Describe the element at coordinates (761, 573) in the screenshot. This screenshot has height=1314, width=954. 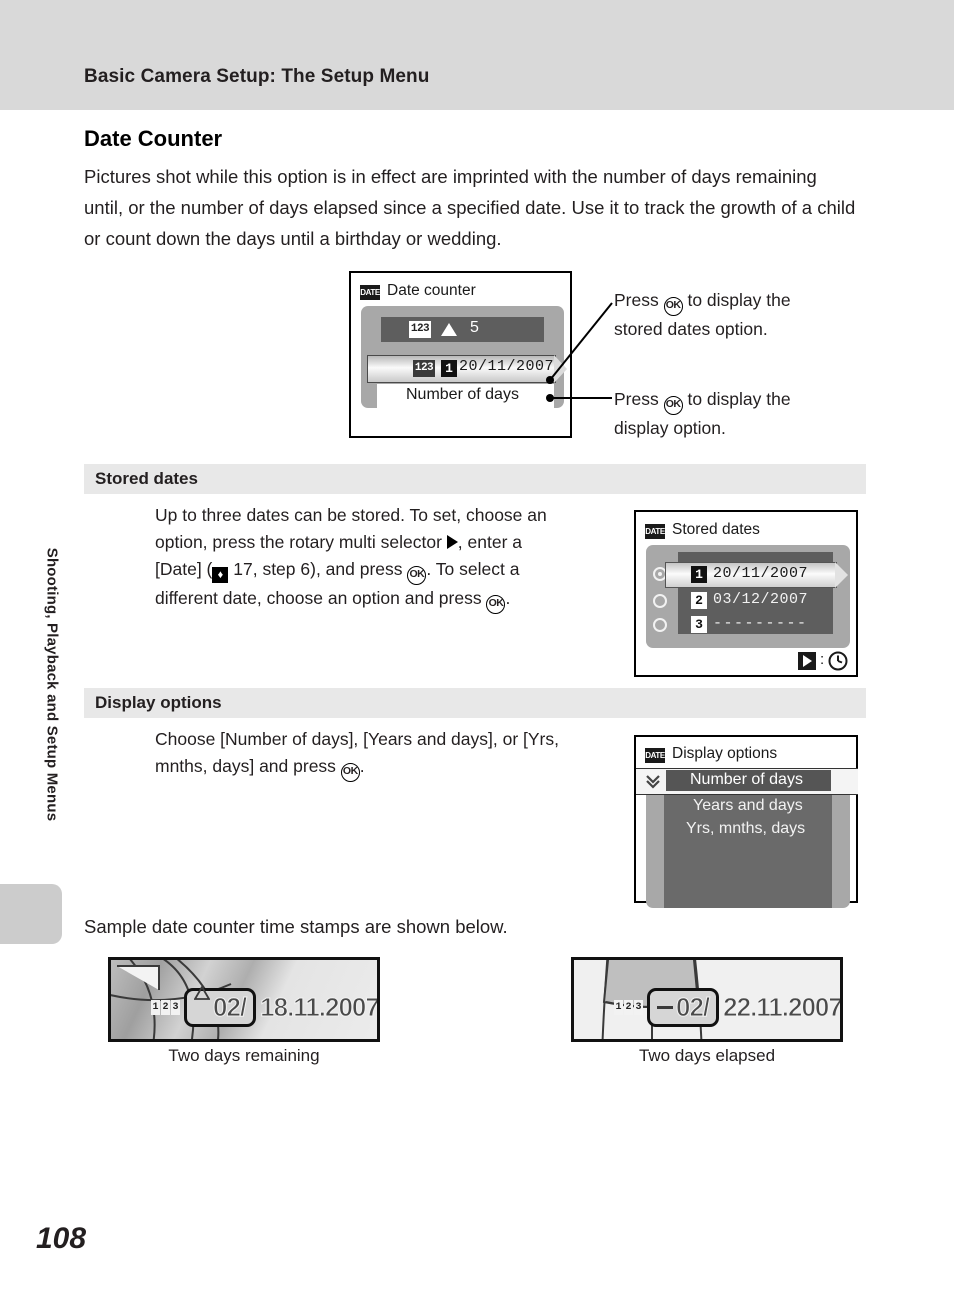
I see `stored-date-1-value: 20/11/2007` at that location.